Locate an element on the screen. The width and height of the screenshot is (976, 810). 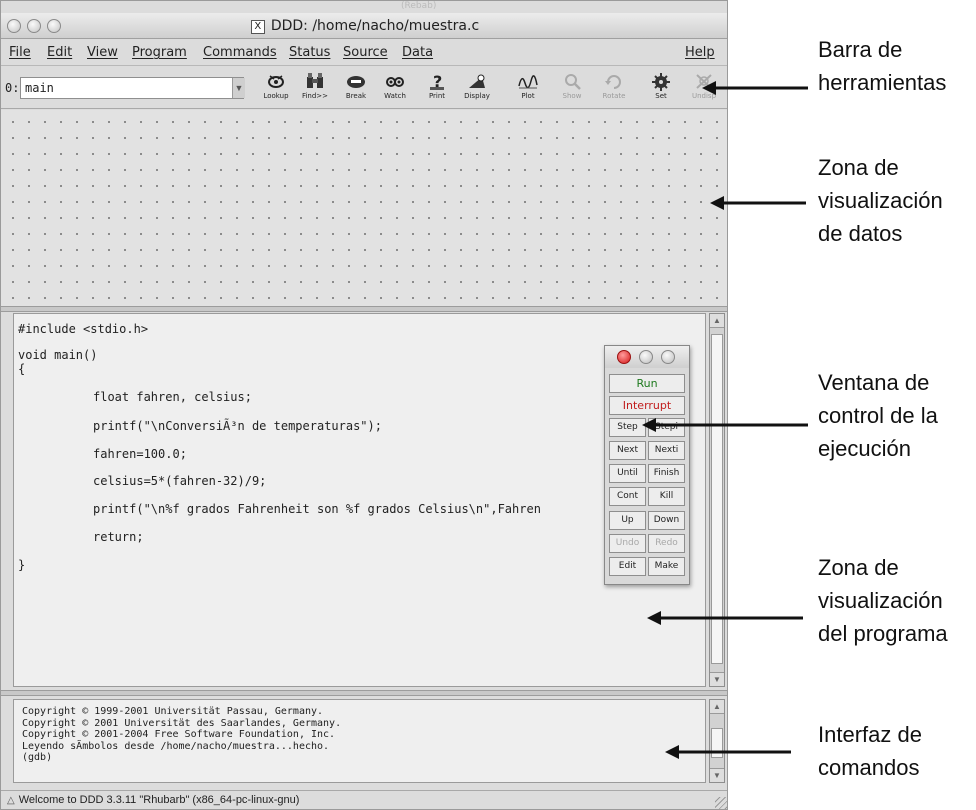
nexti-button: Nexti is located at coordinates (666, 450).